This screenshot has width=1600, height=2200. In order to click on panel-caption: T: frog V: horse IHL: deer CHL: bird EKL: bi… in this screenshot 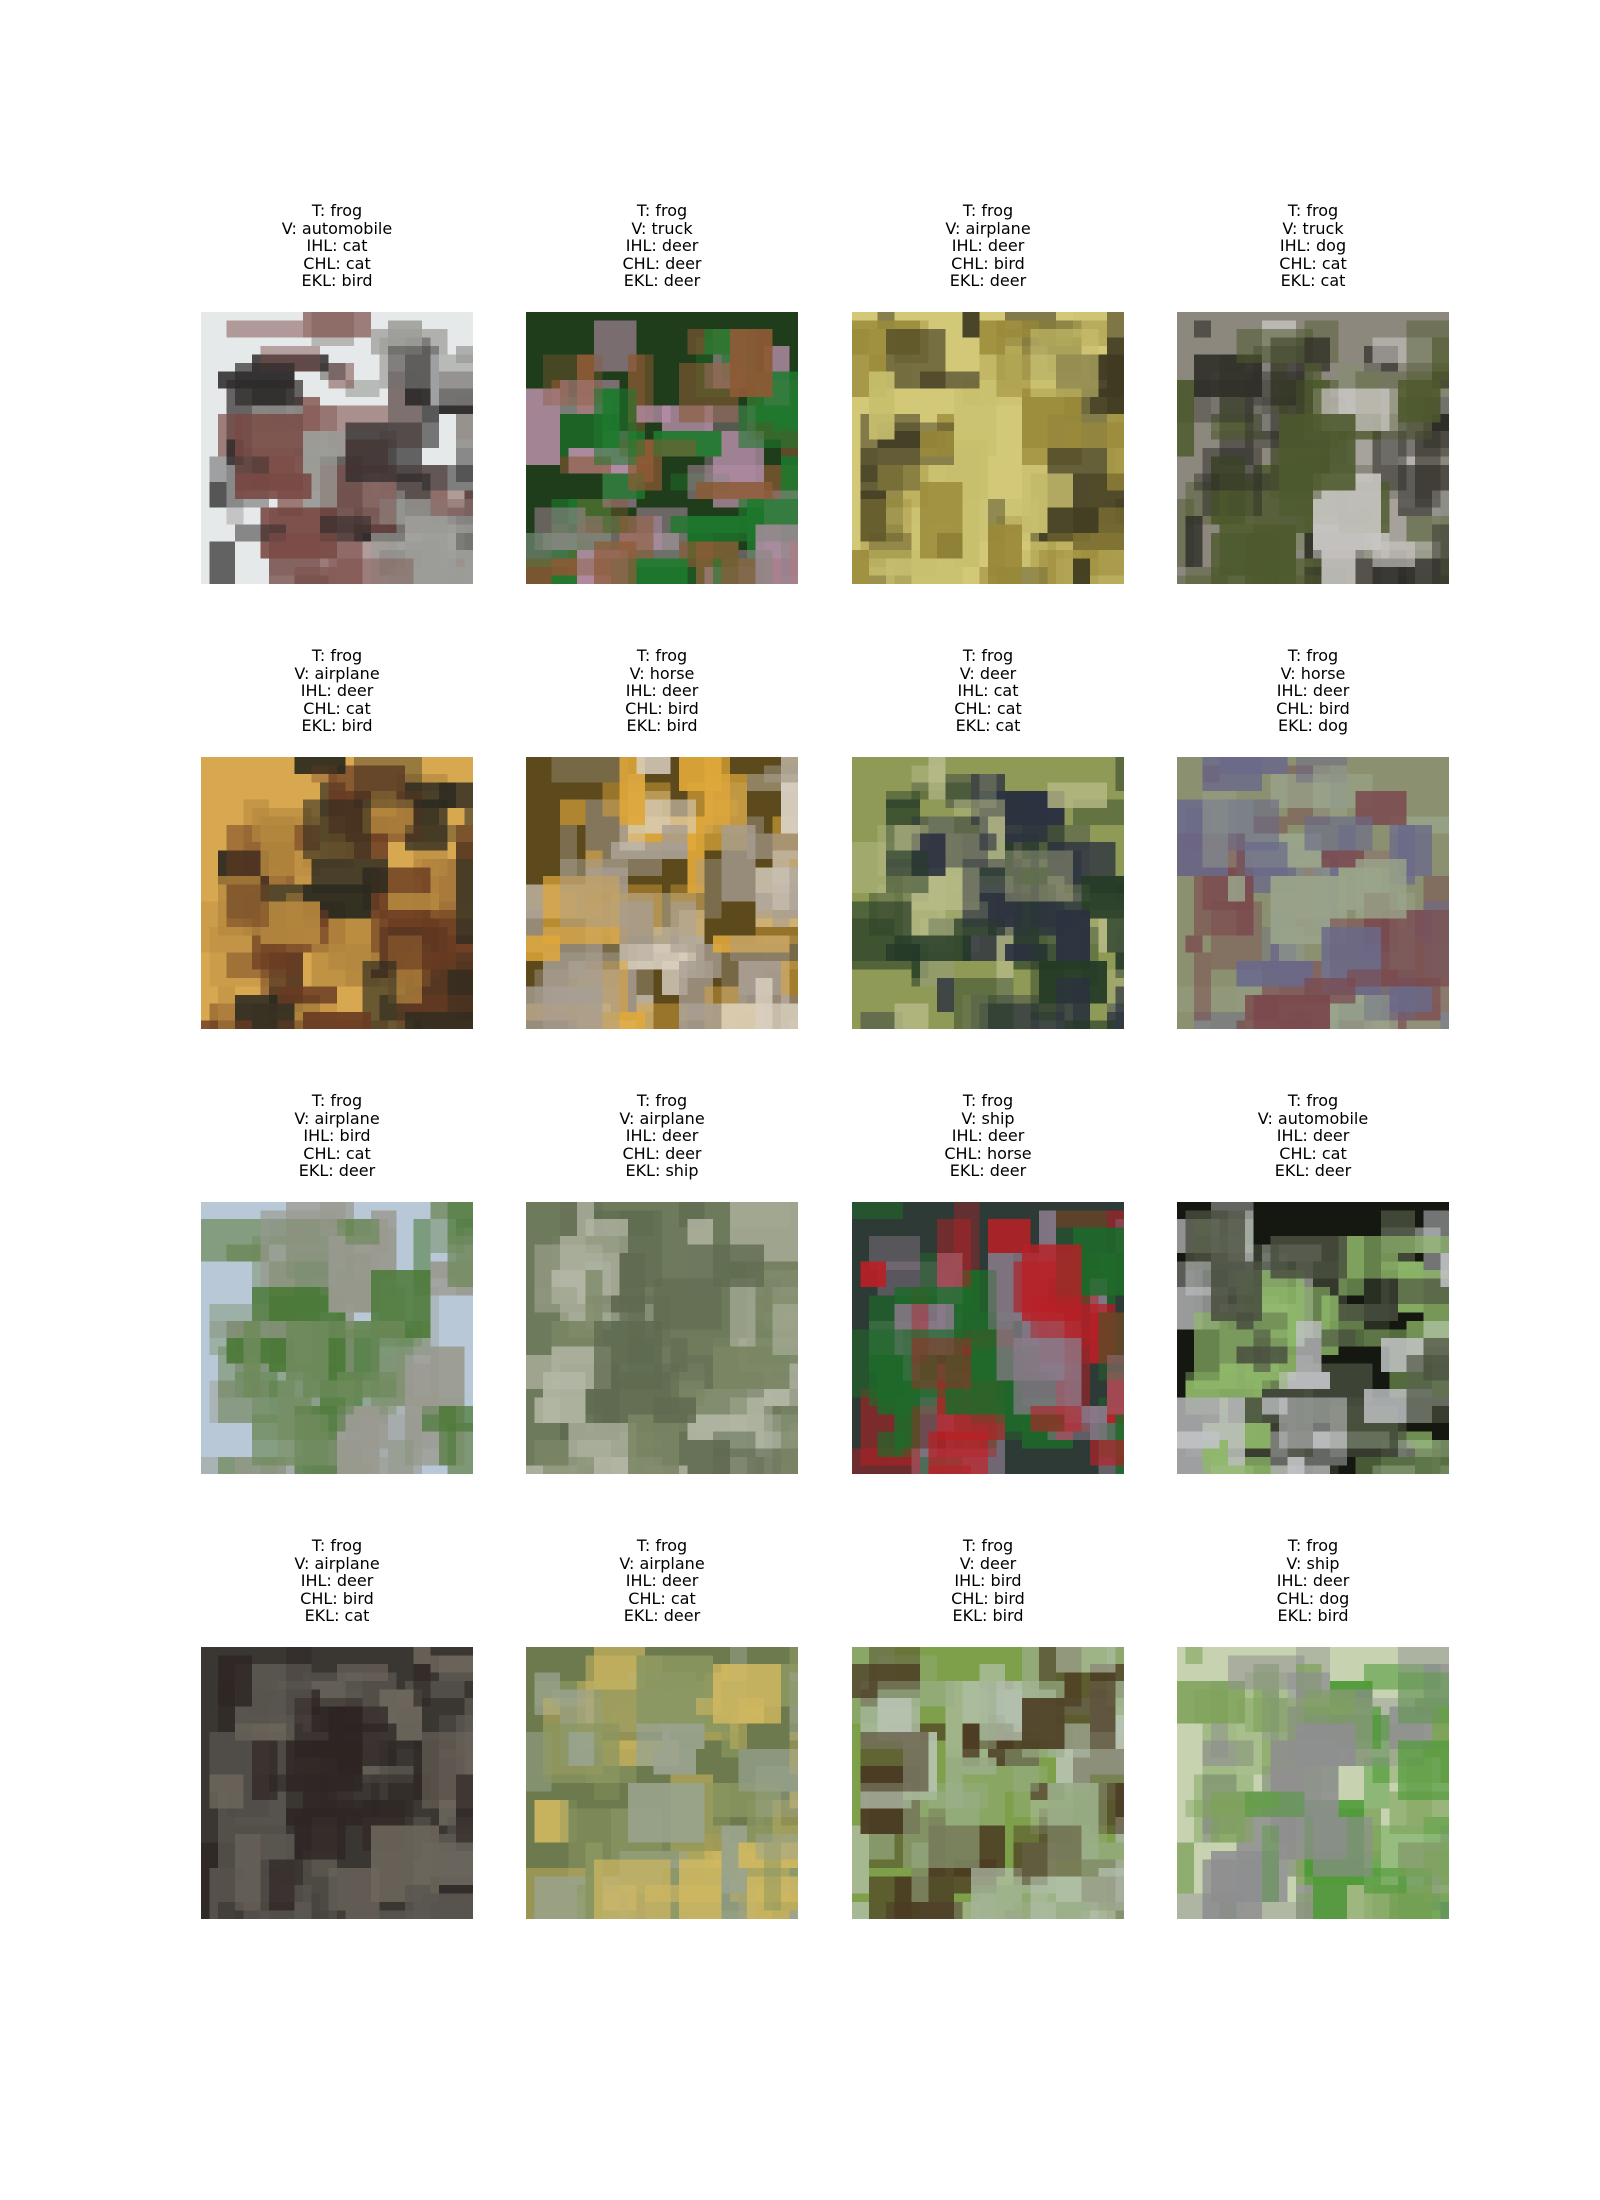, I will do `click(662, 691)`.